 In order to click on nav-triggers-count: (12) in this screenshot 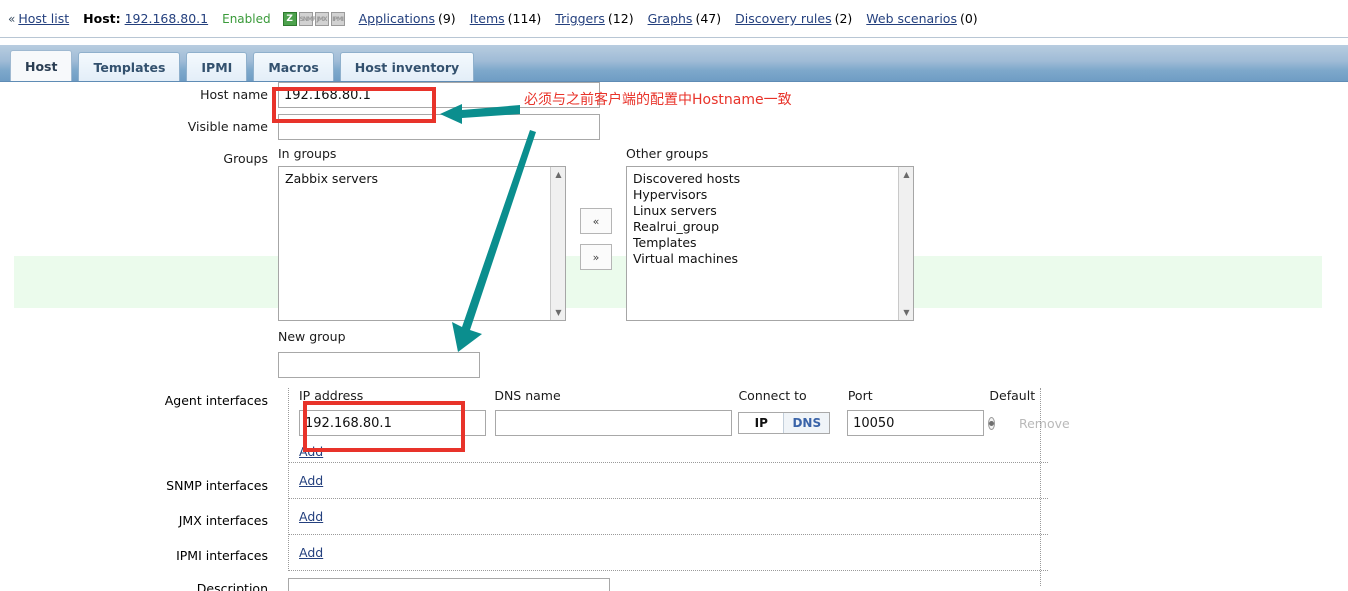, I will do `click(620, 18)`.